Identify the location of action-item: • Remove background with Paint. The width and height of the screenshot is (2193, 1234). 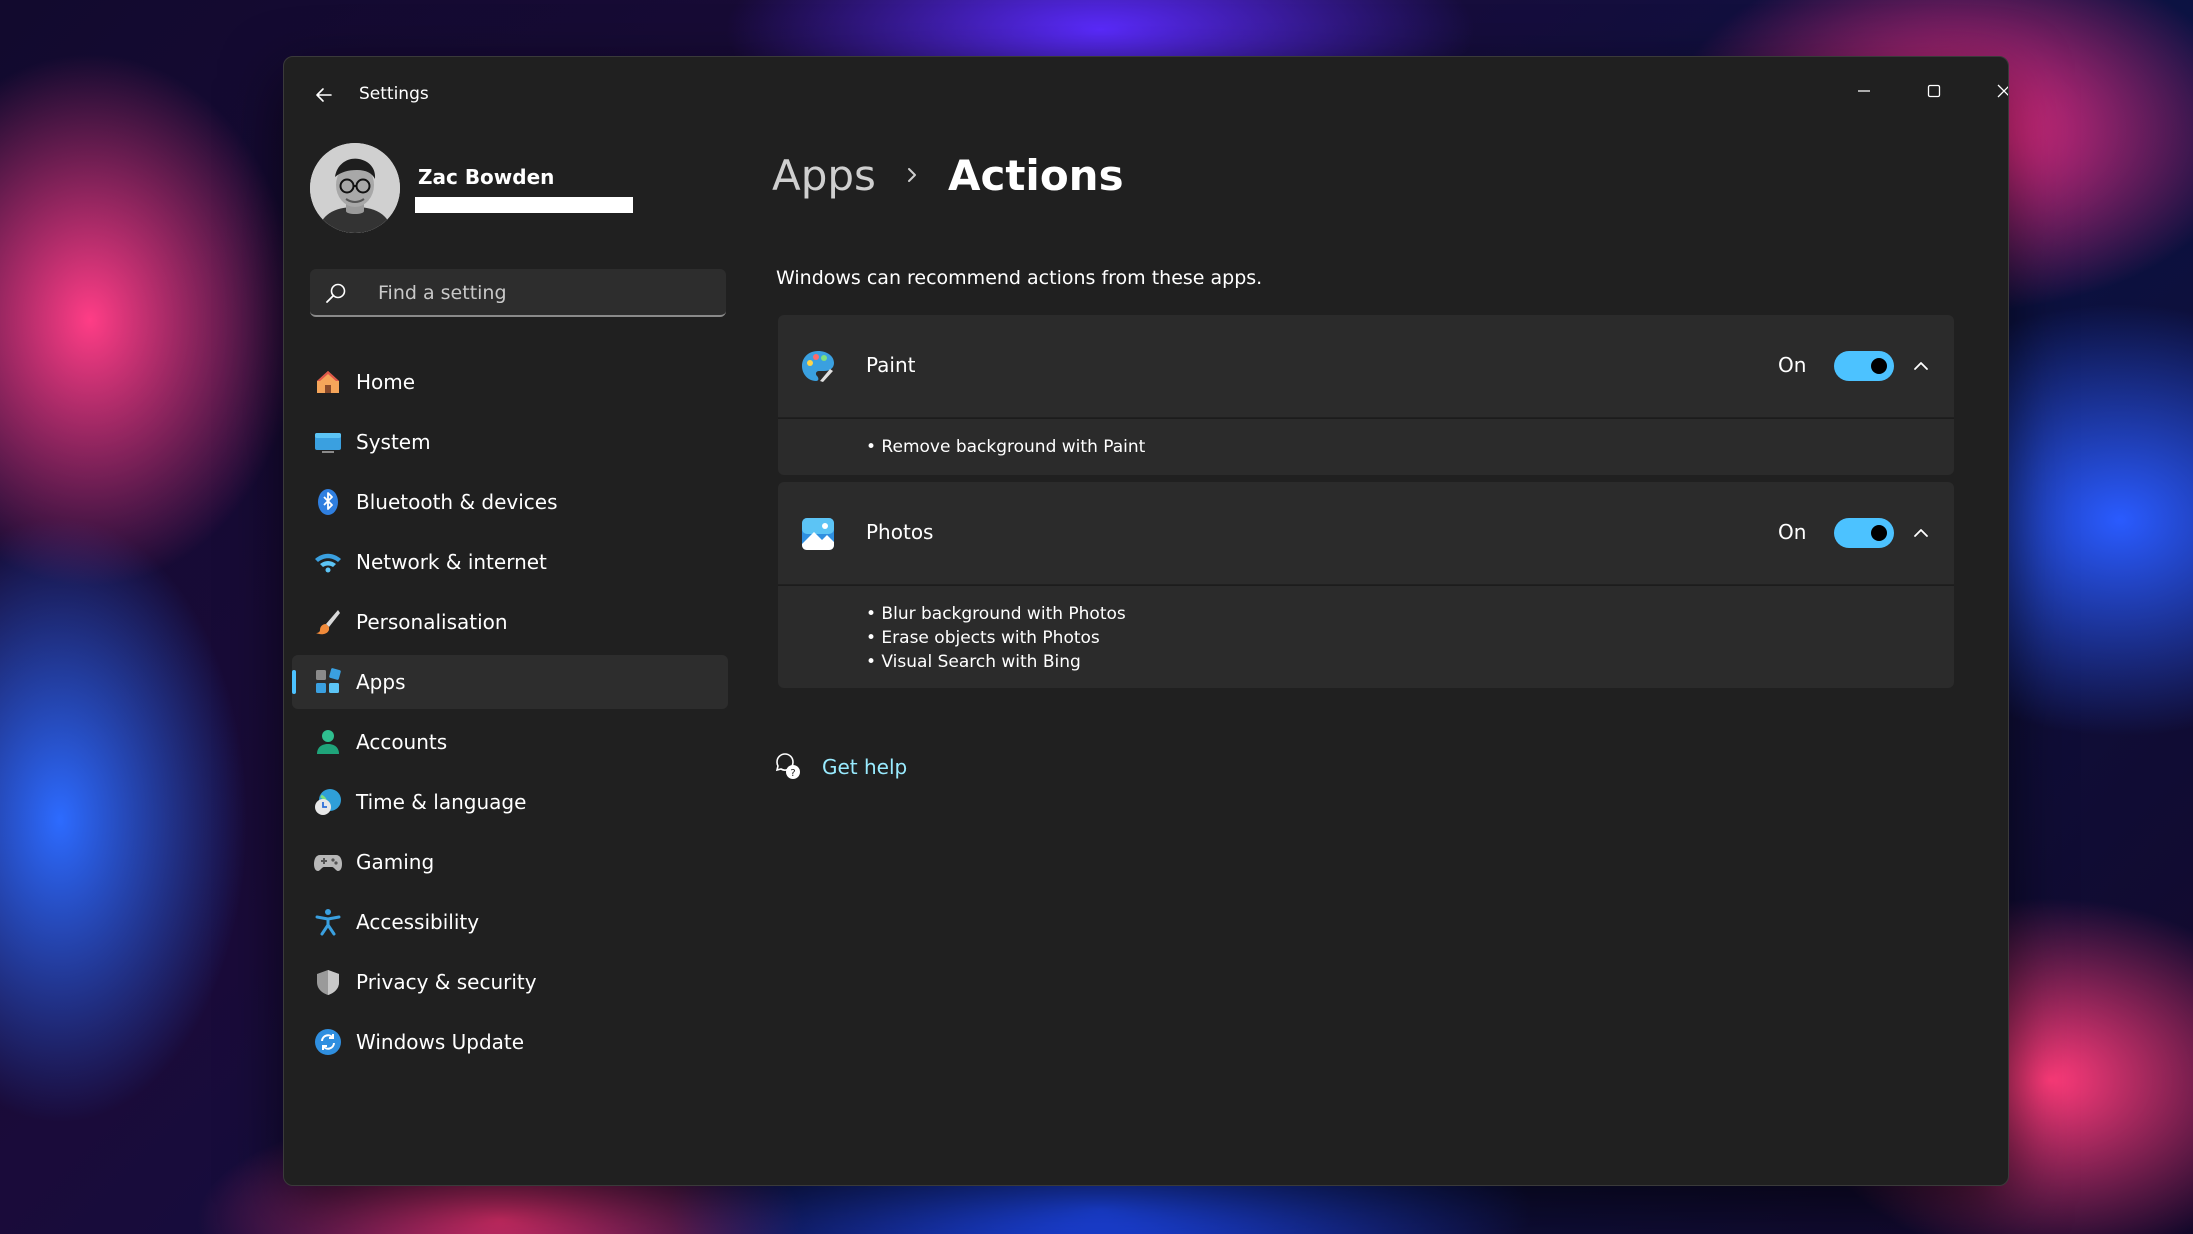
(1006, 447).